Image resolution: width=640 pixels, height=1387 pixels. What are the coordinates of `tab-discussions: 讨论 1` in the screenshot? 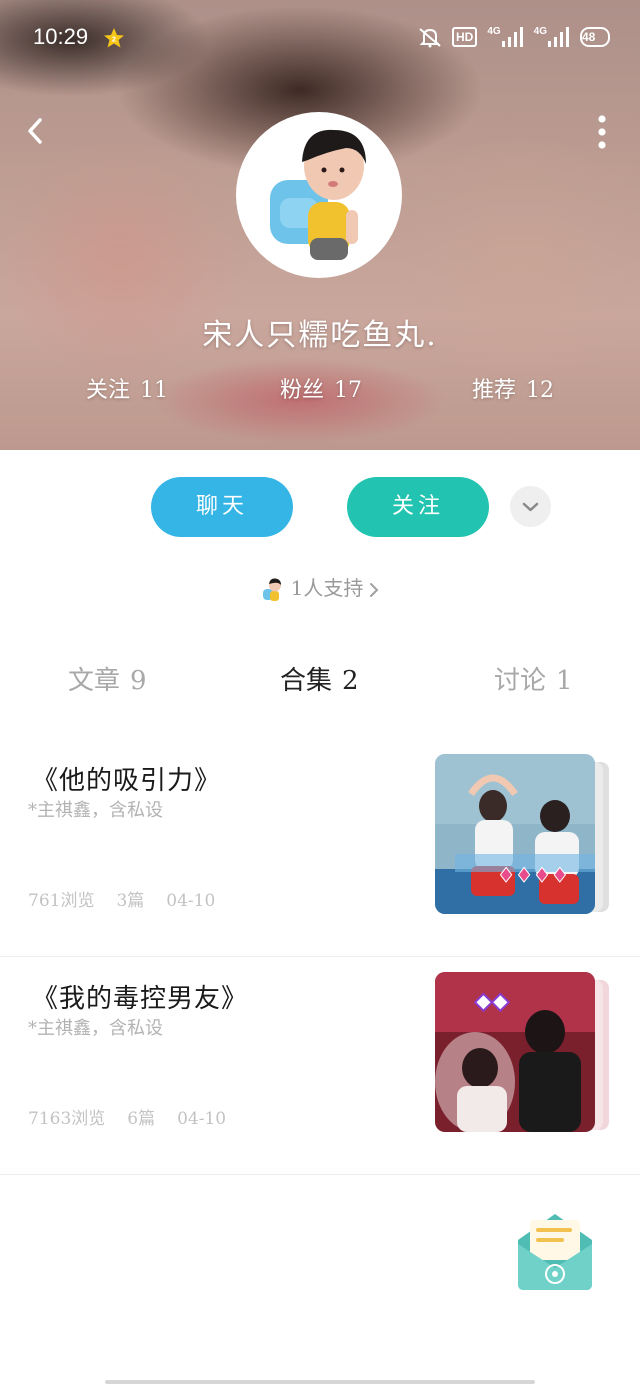 It's located at (533, 678).